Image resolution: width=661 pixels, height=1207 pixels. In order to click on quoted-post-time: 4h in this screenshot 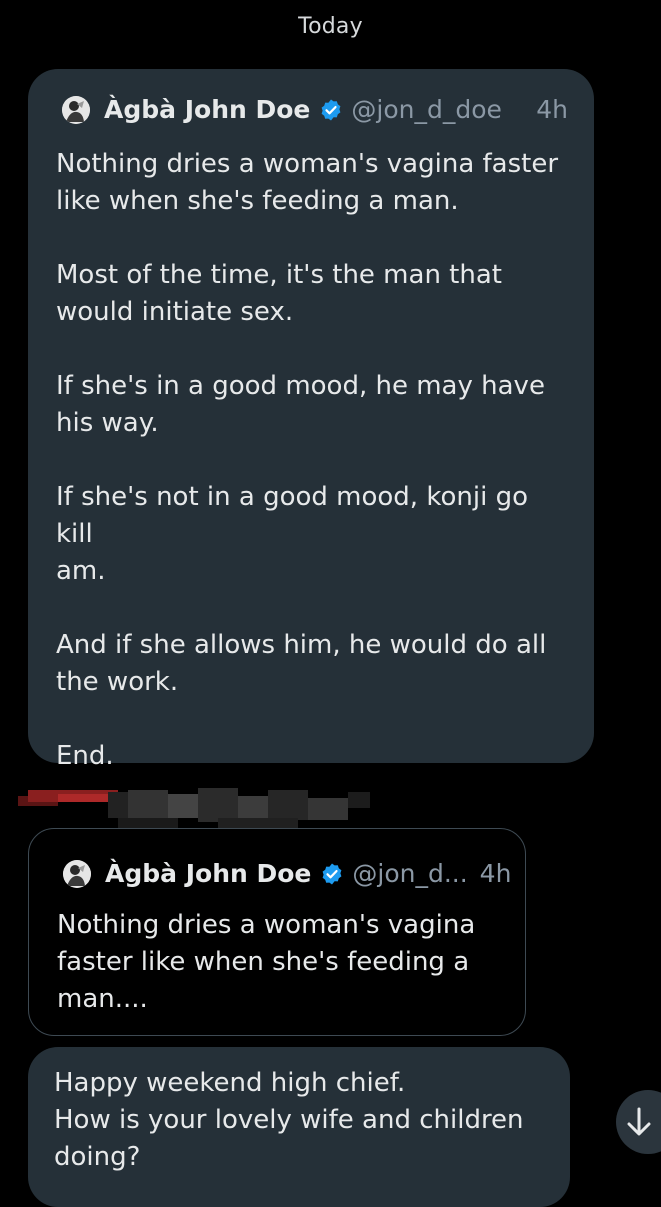, I will do `click(495, 873)`.